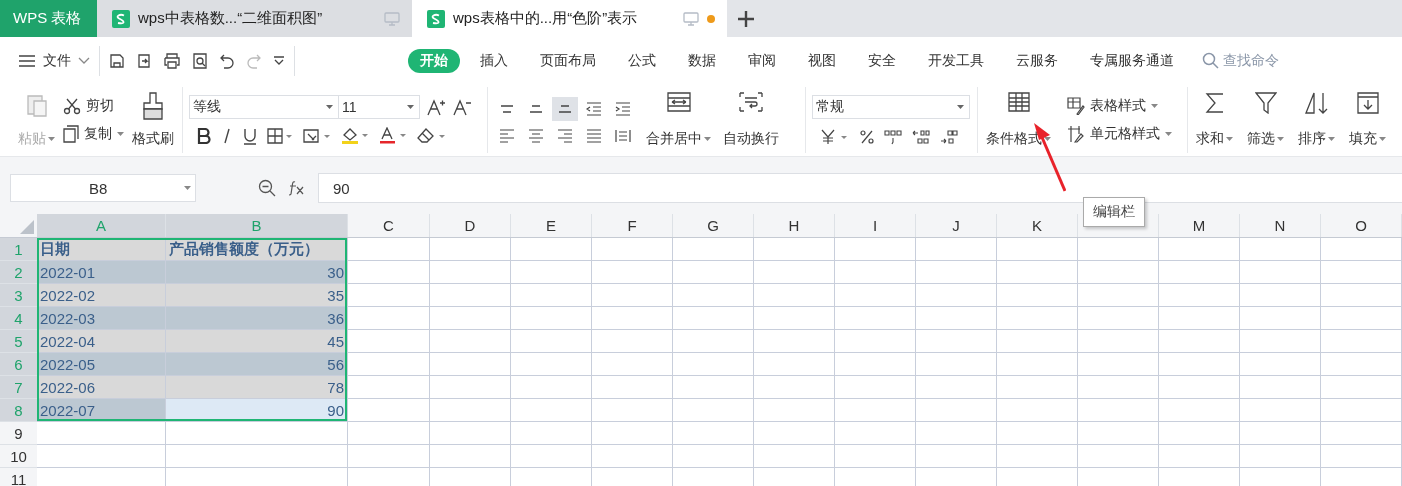  I want to click on toolbar-button: 排序, so click(1316, 120).